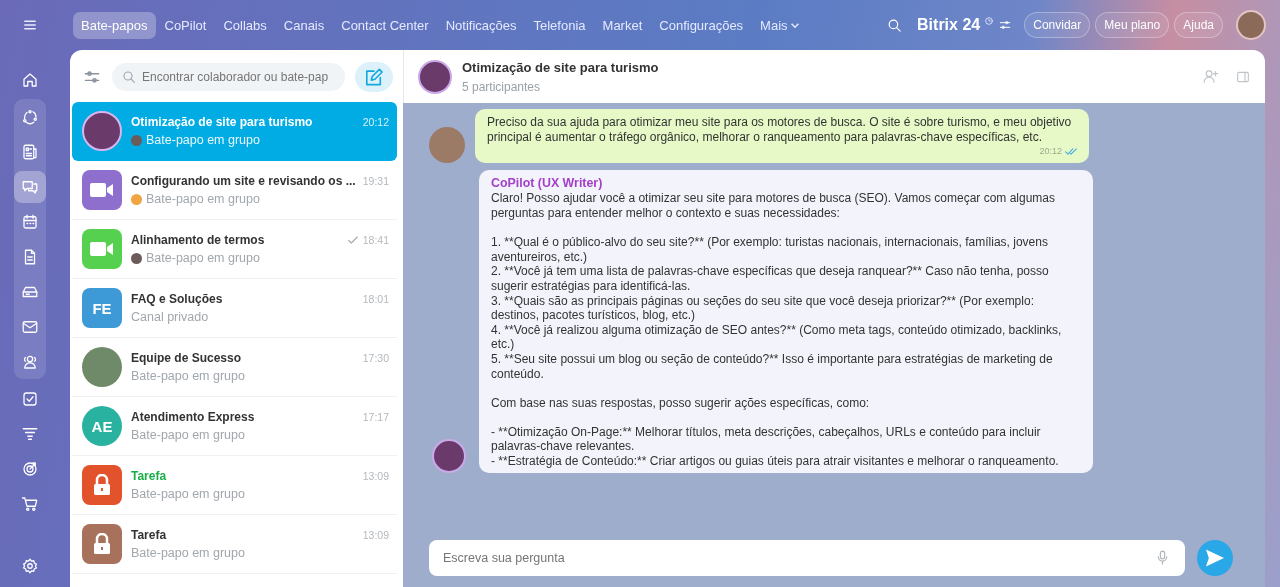 The image size is (1280, 587). What do you see at coordinates (559, 25) in the screenshot?
I see `nav-tab: Telefonia` at bounding box center [559, 25].